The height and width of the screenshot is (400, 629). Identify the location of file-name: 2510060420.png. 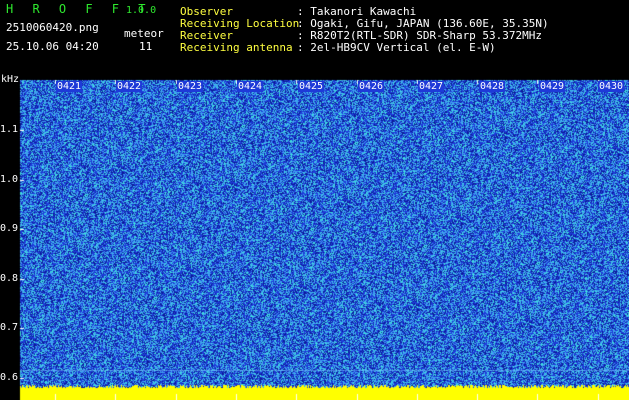
(52, 27).